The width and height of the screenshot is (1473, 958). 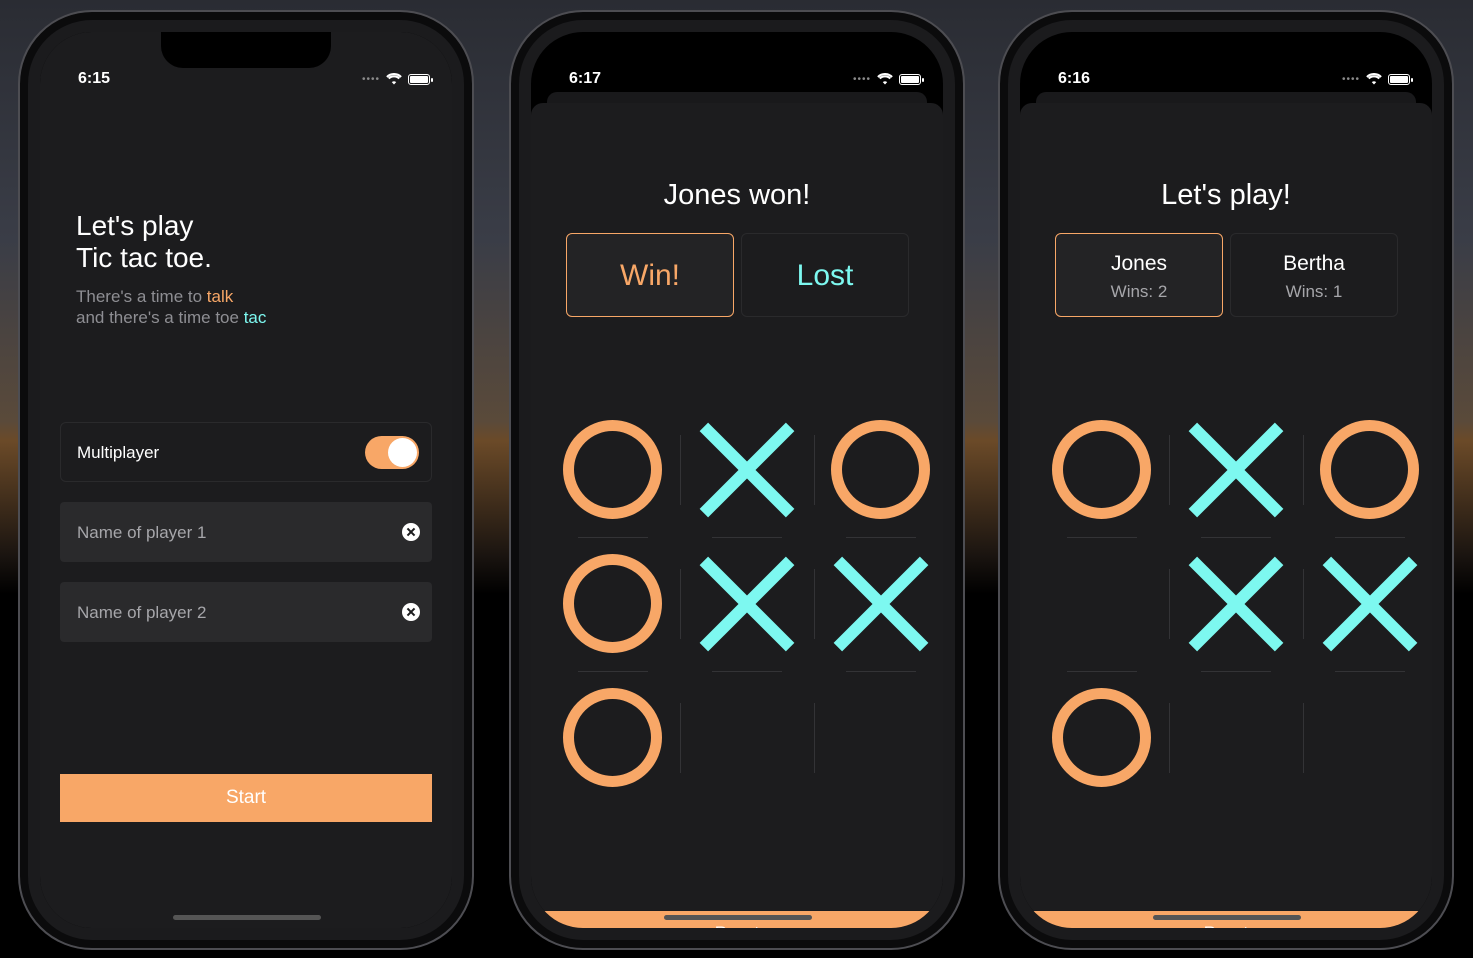 What do you see at coordinates (227, 613) in the screenshot?
I see `player2-input` at bounding box center [227, 613].